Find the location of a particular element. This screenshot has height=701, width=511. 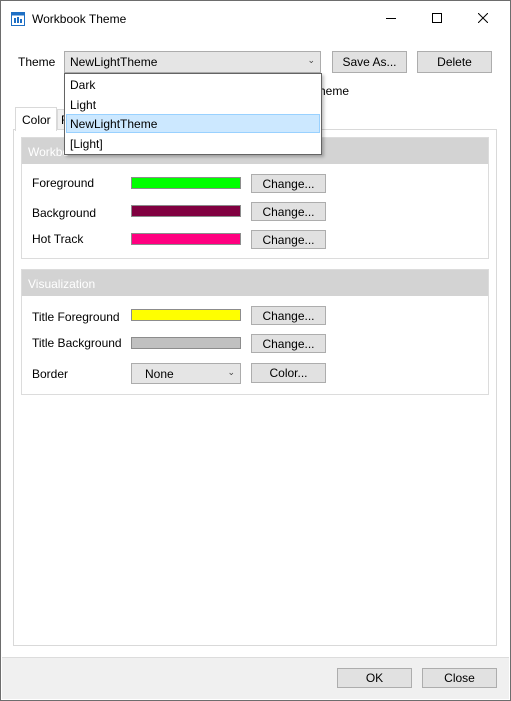

theme-dropdown-list: Dark Light NewLightTheme [Light] is located at coordinates (193, 114).